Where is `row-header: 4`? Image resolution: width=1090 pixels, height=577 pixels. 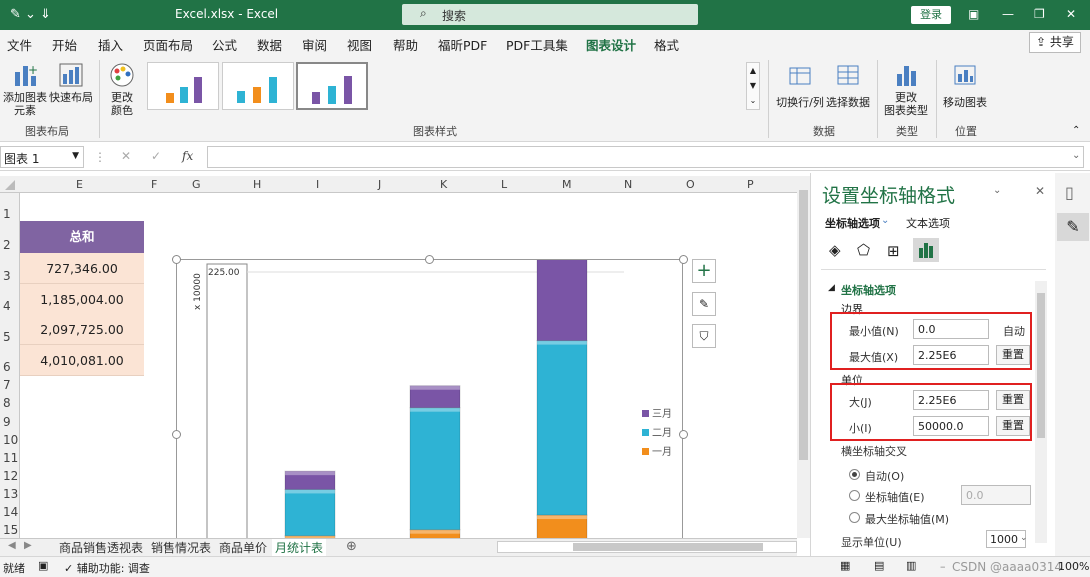 row-header: 4 is located at coordinates (7, 306).